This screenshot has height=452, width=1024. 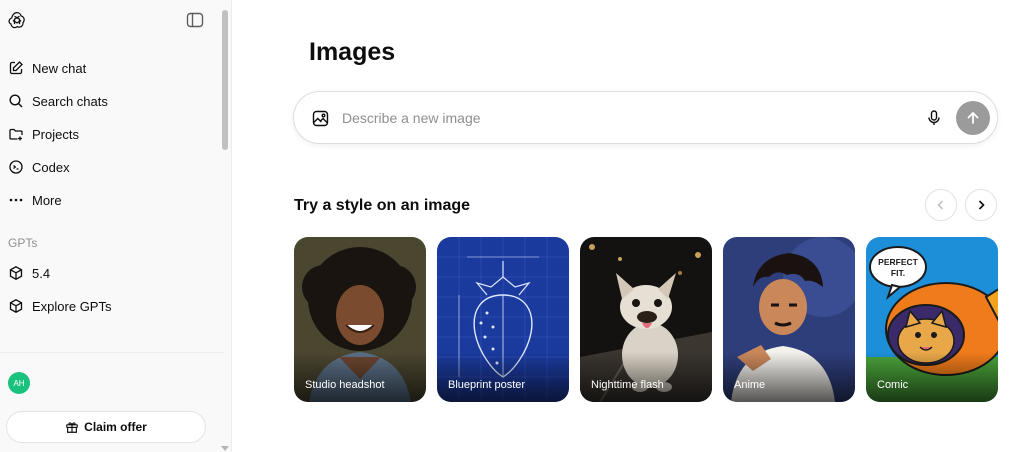 I want to click on chevron-left-icon, so click(x=940, y=205).